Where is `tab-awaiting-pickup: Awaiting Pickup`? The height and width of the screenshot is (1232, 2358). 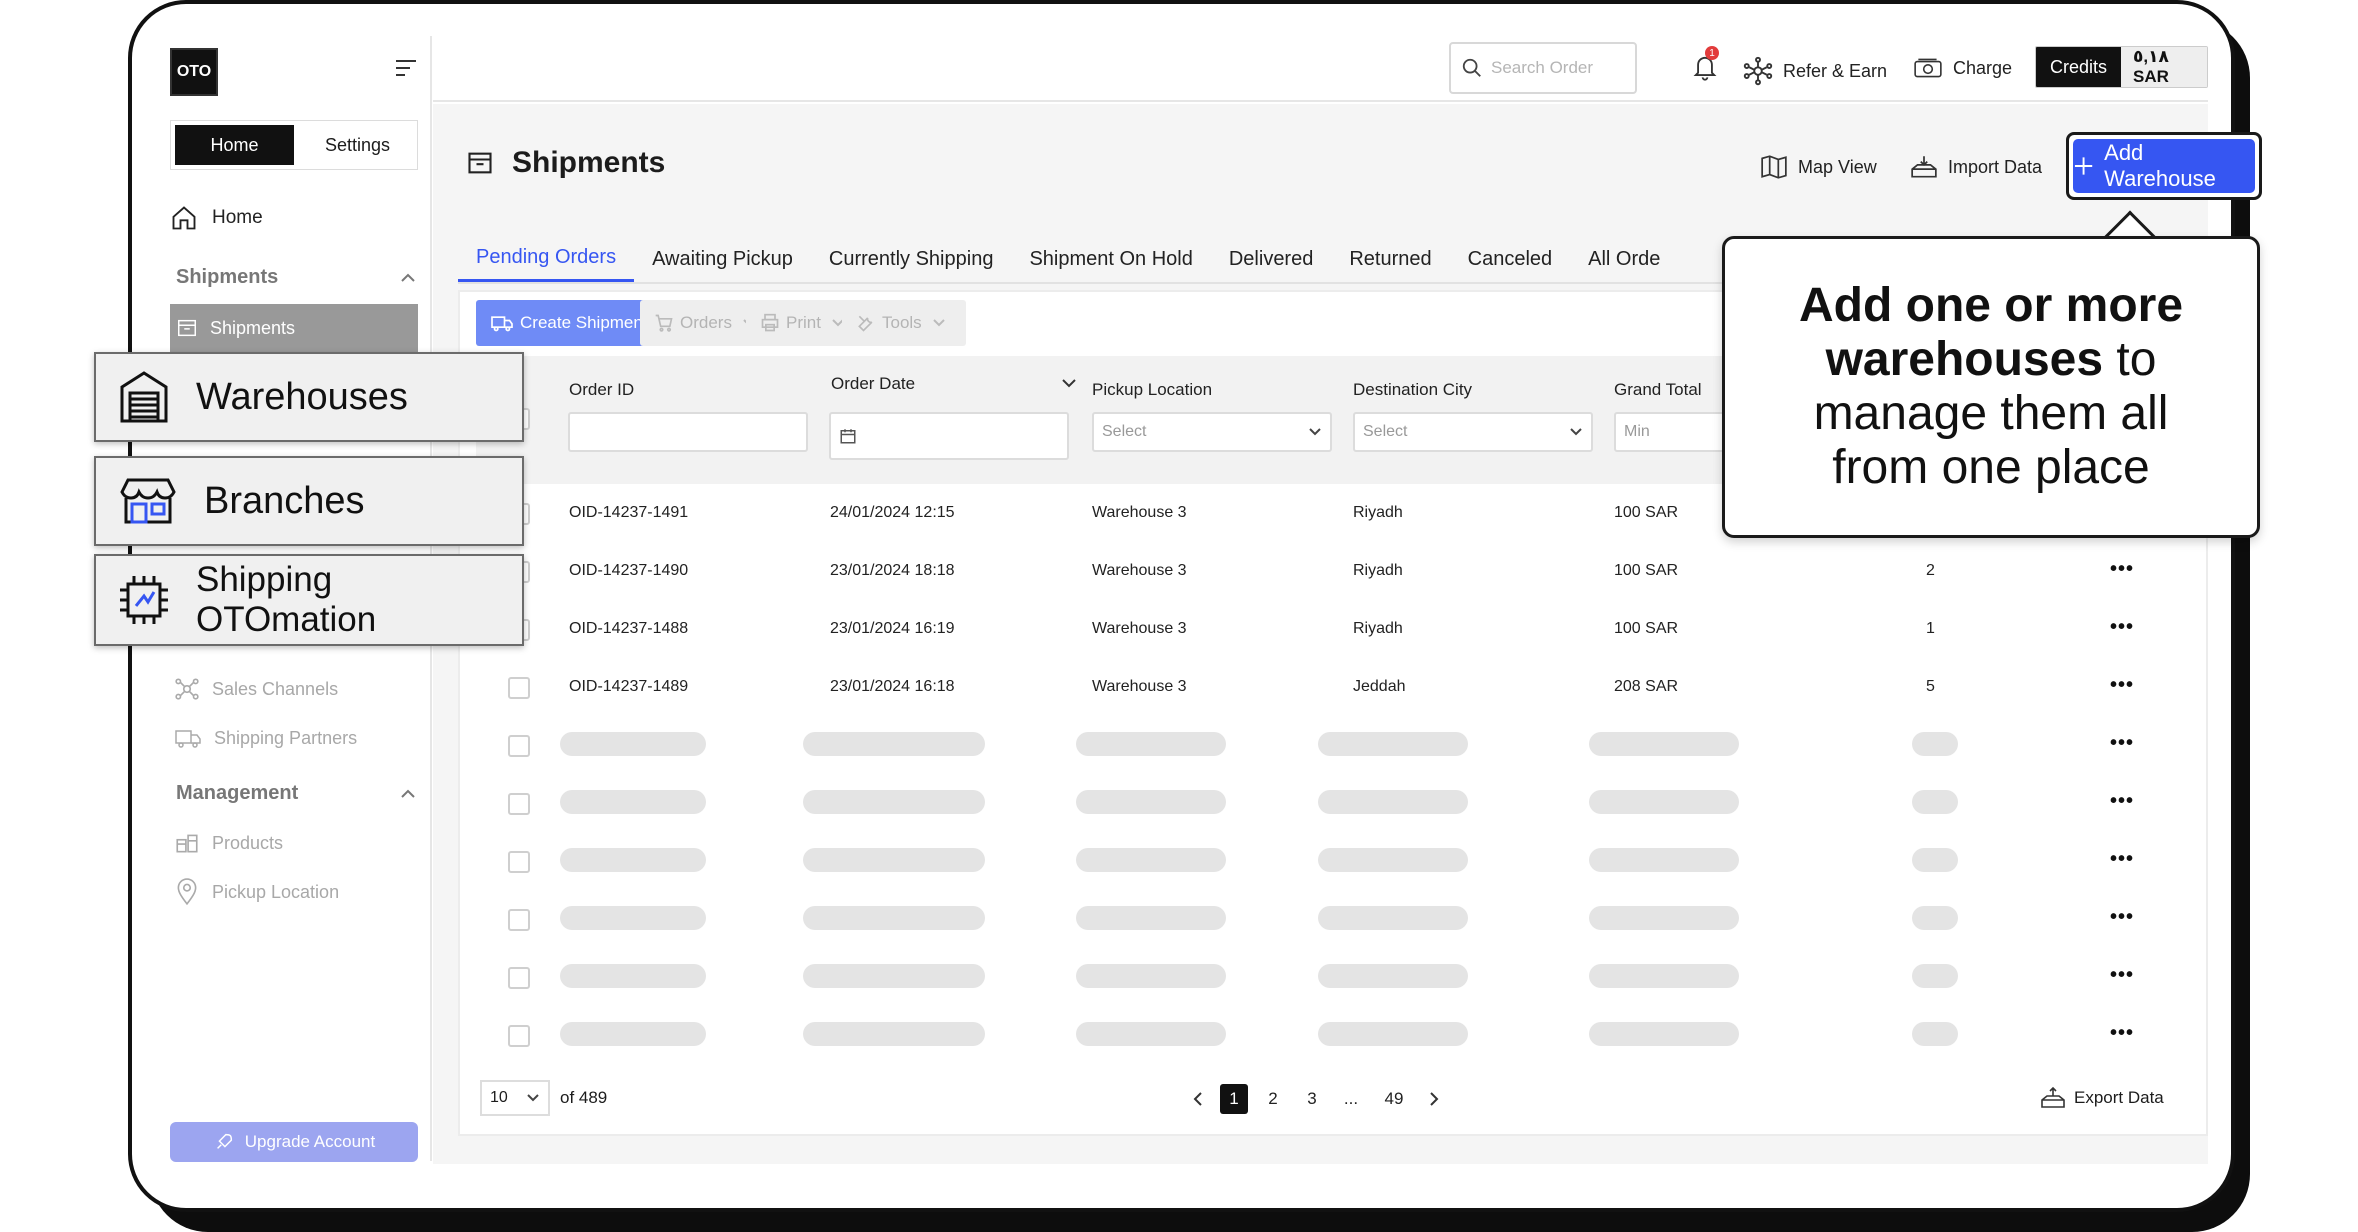 tab-awaiting-pickup: Awaiting Pickup is located at coordinates (722, 259).